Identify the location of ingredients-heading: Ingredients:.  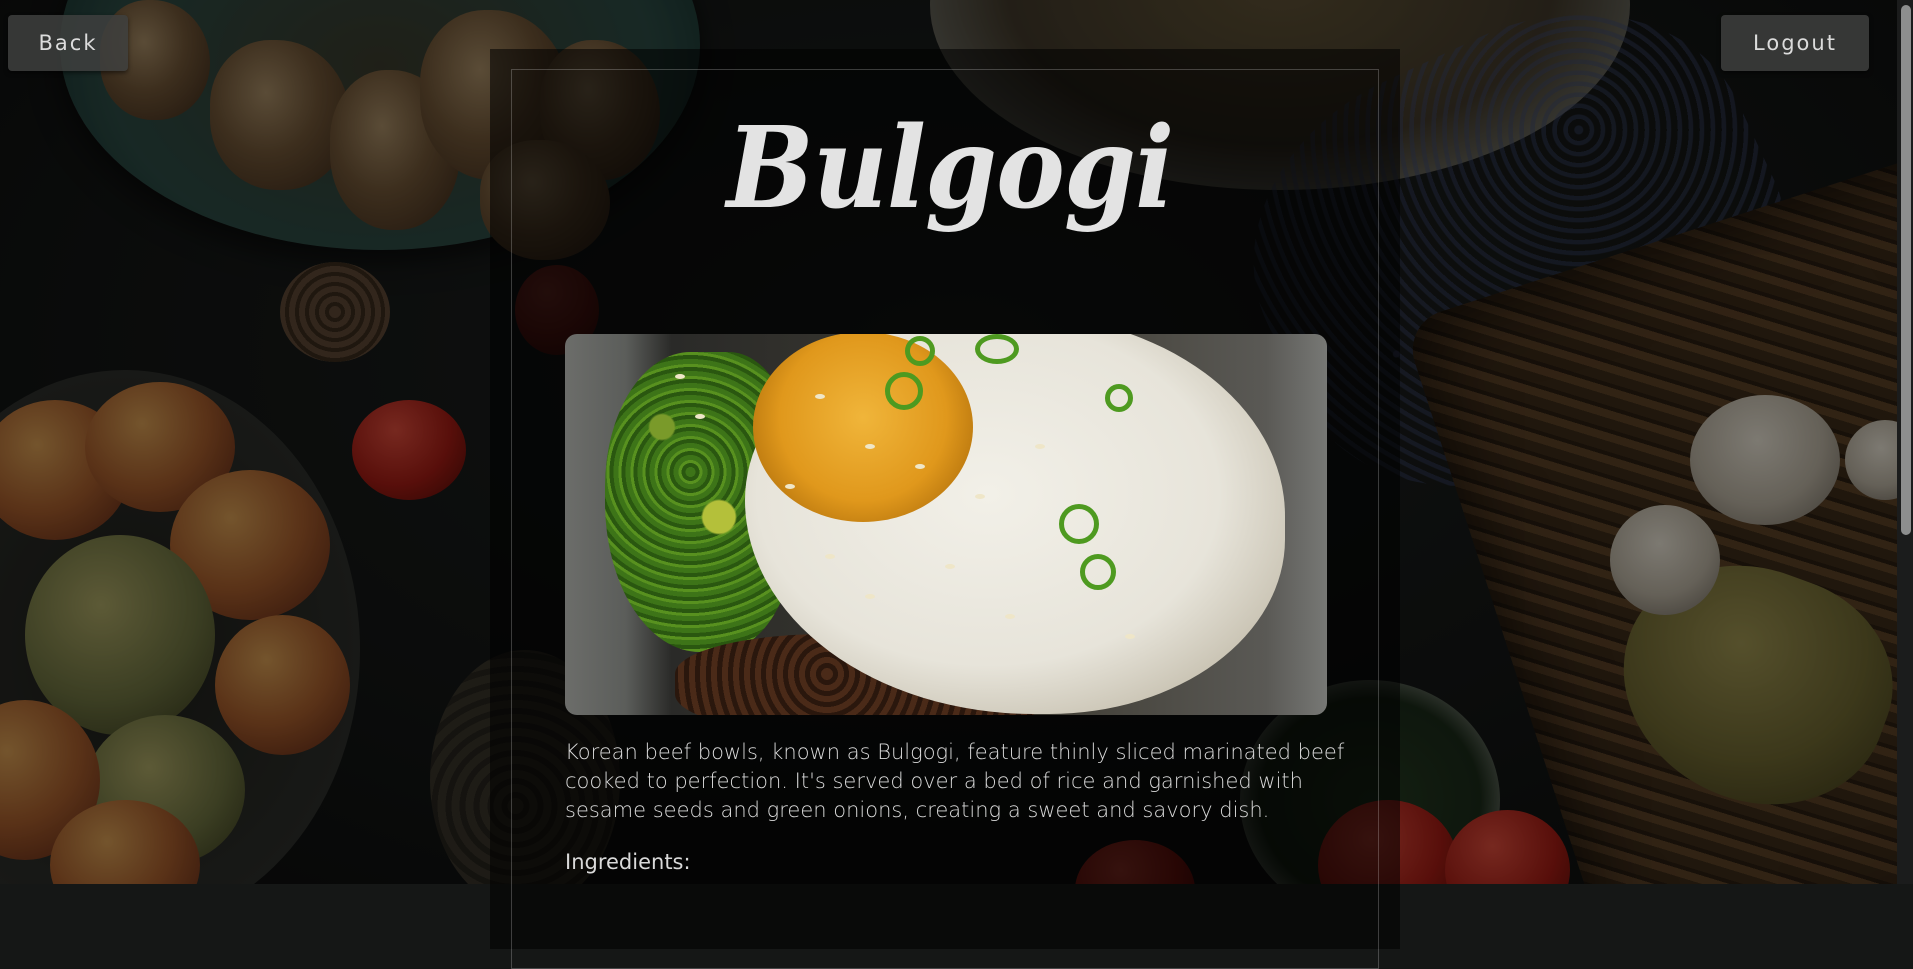
(628, 862).